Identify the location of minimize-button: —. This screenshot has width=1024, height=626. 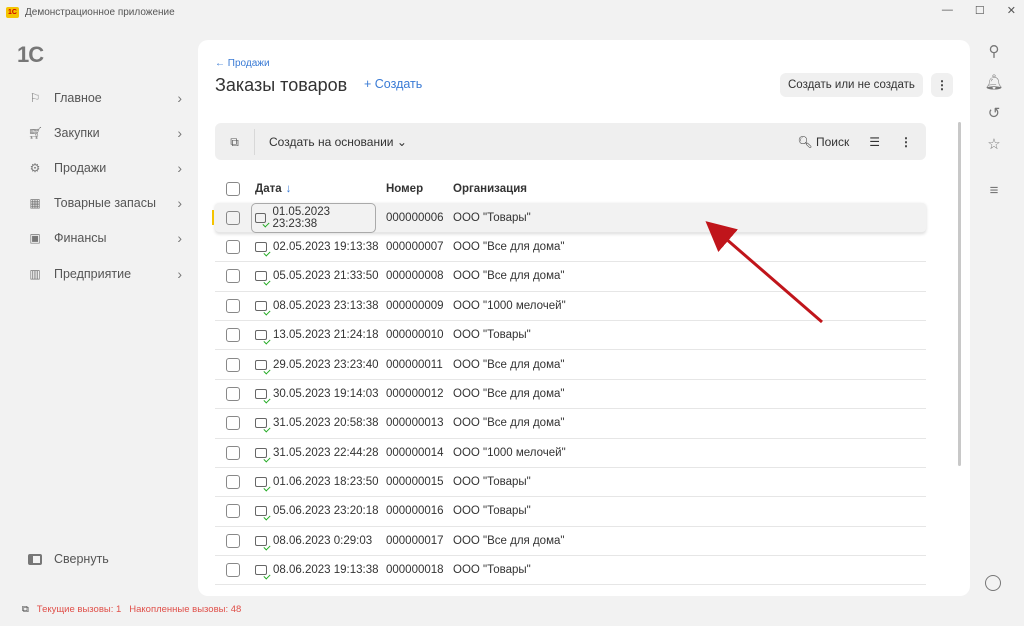
(947, 10).